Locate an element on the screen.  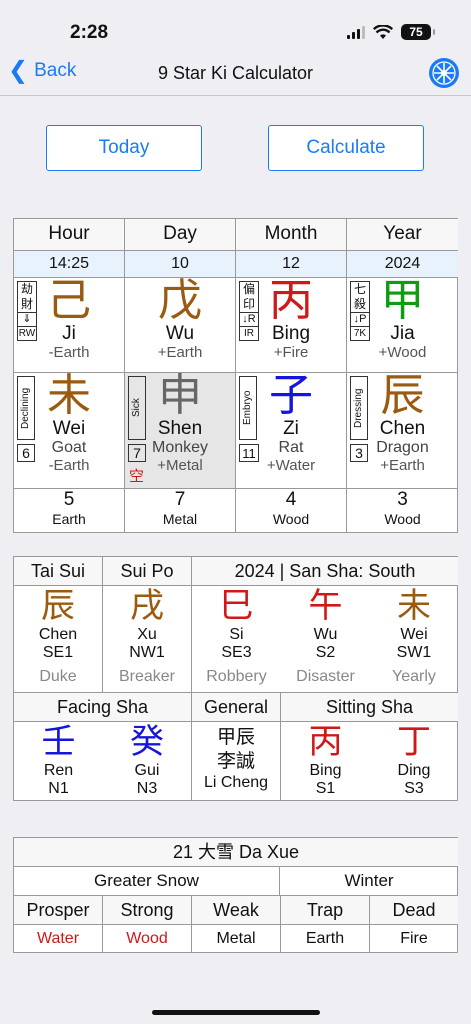
facing-sha-2: 癸 Gui N3 is located at coordinates (147, 761).